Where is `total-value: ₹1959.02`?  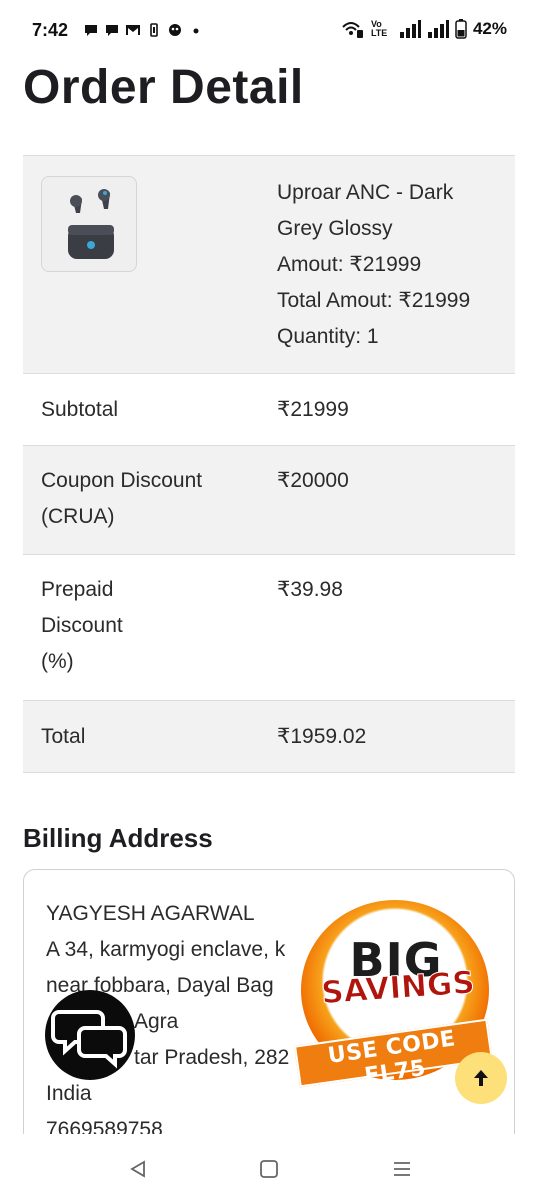 total-value: ₹1959.02 is located at coordinates (322, 736).